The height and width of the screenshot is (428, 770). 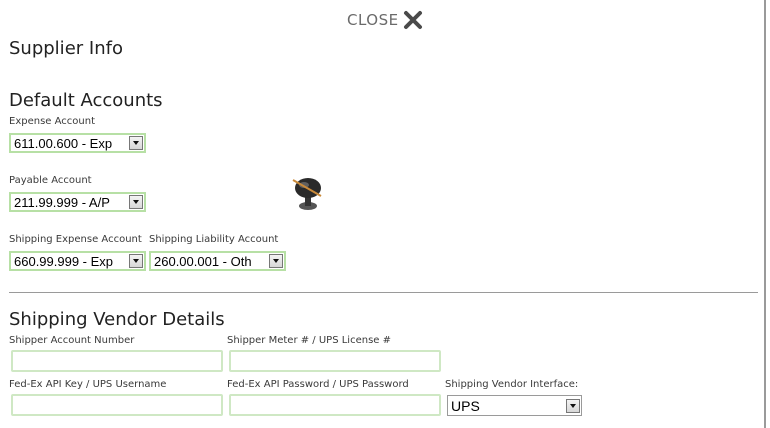 I want to click on close-button: CLOSE, so click(x=385, y=20).